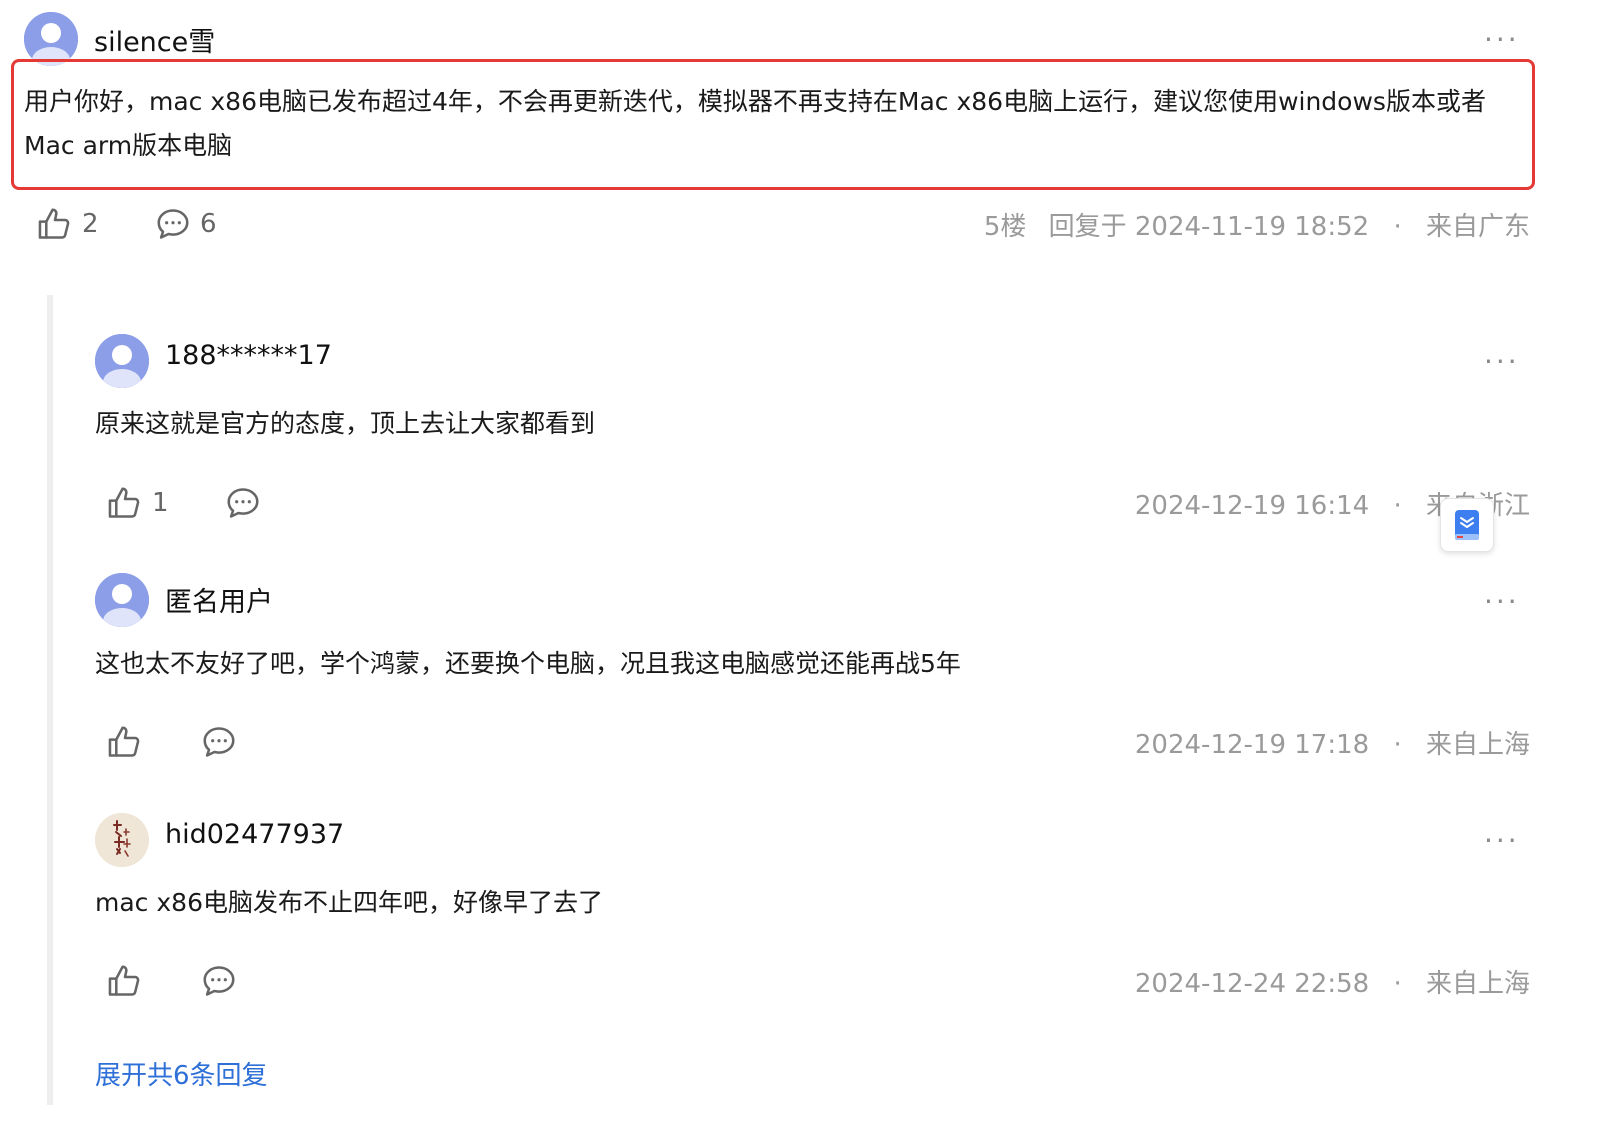  I want to click on reply-content: mac x86电脑发布不止四年吧，好像早了去了, so click(349, 902).